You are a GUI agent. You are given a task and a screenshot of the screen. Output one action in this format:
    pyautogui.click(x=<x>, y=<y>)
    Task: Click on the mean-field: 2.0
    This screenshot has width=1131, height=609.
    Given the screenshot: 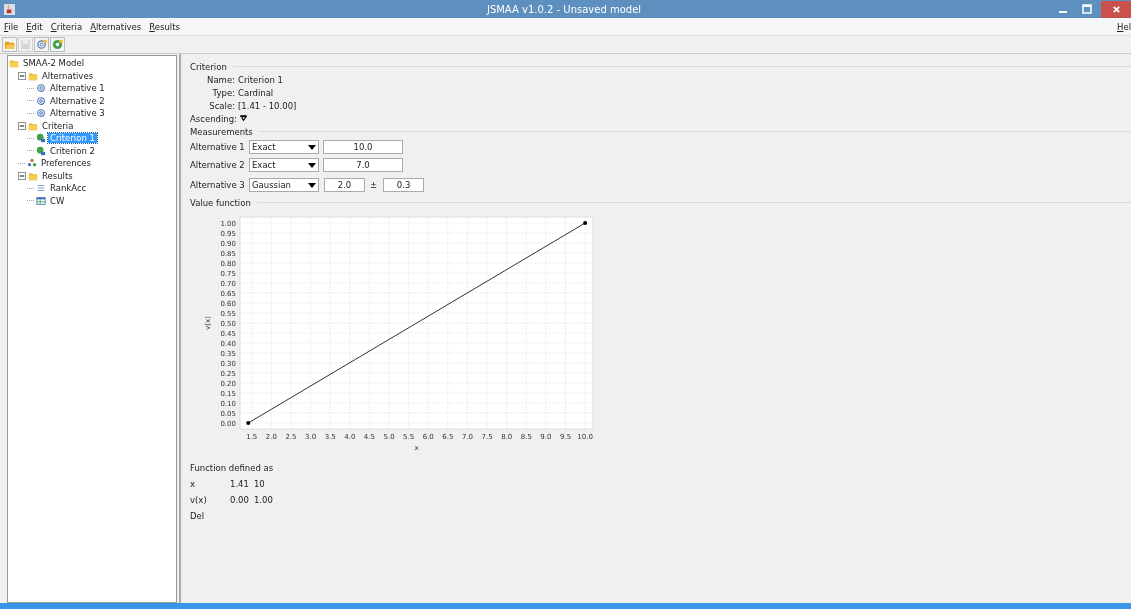 What is the action you would take?
    pyautogui.click(x=344, y=185)
    